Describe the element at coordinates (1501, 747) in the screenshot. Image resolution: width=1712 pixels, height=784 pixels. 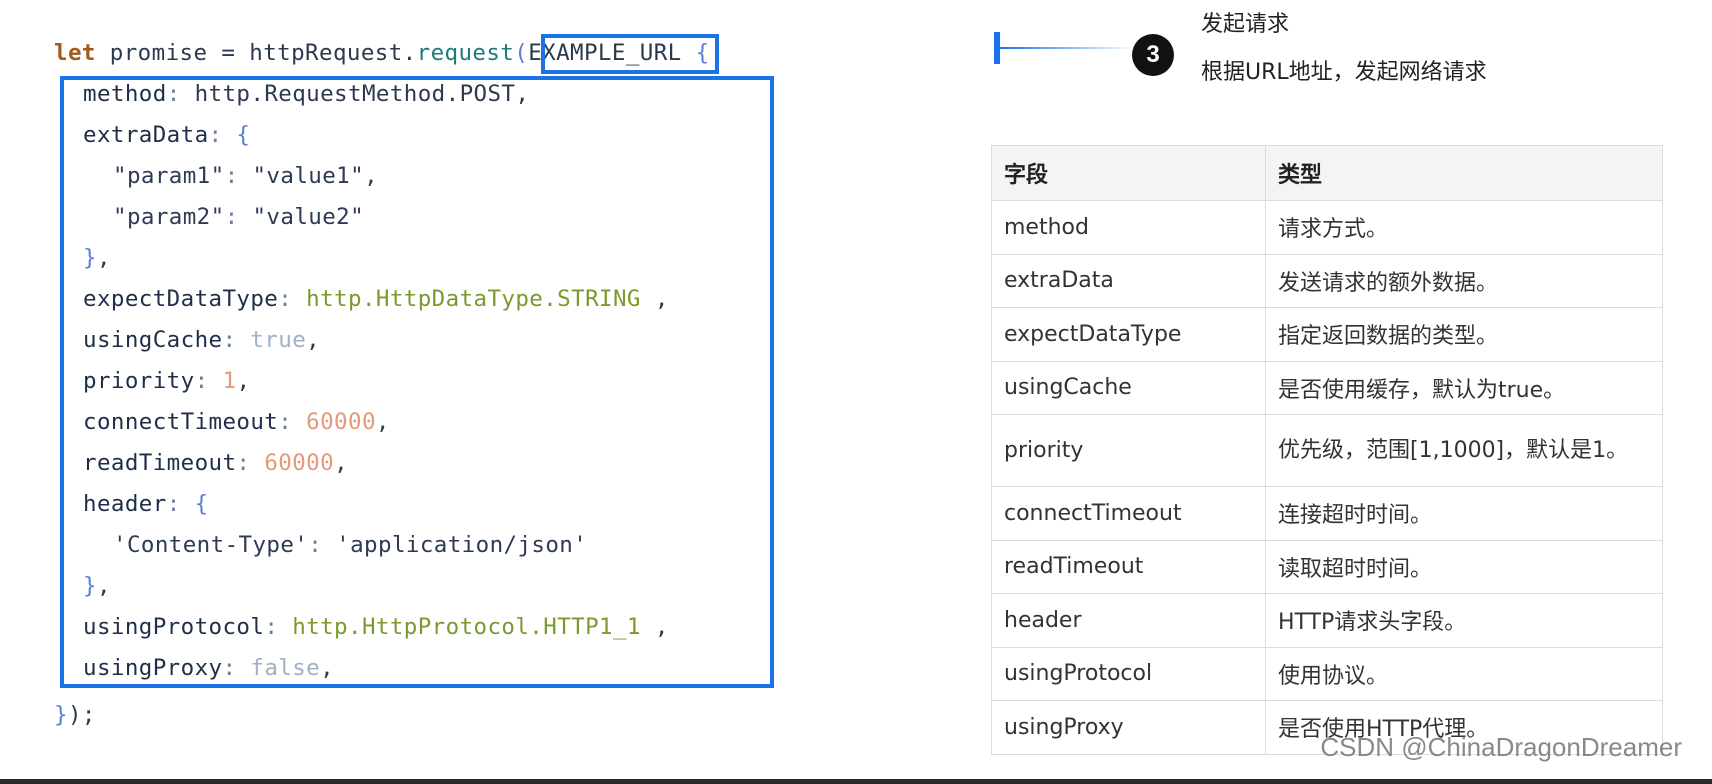
I see `watermark: CSDN @ChinaDragonDreamer` at that location.